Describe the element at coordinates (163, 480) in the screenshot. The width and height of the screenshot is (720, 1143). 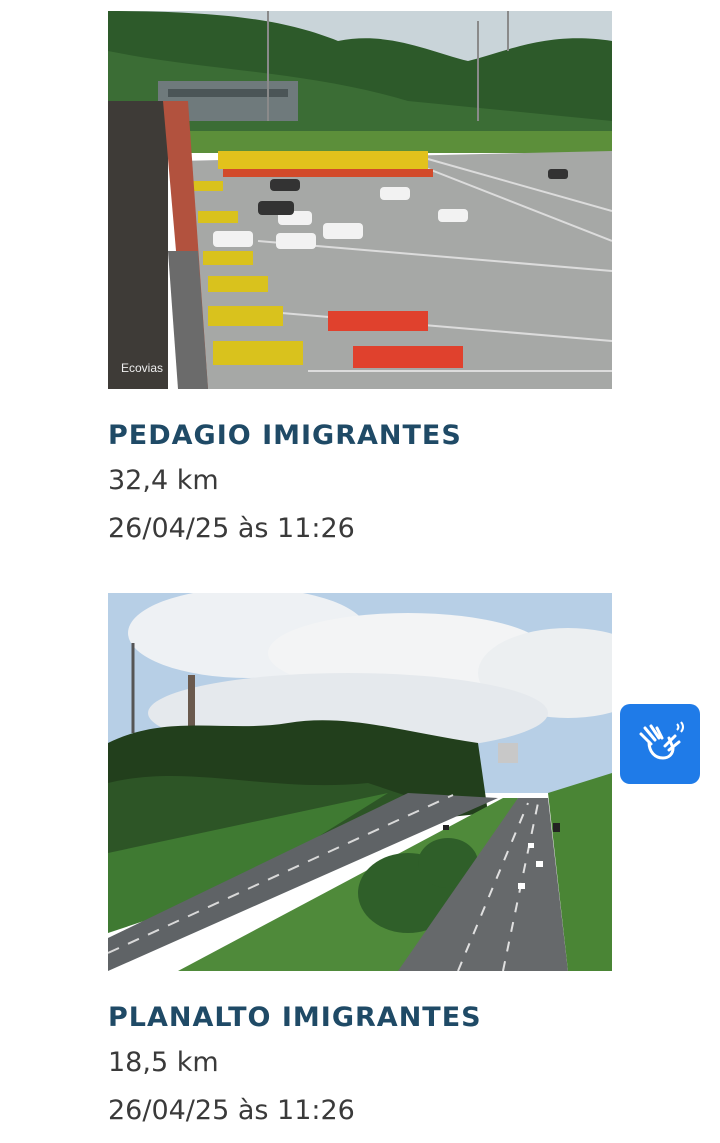
I see `camera-distance: 32,4 km` at that location.